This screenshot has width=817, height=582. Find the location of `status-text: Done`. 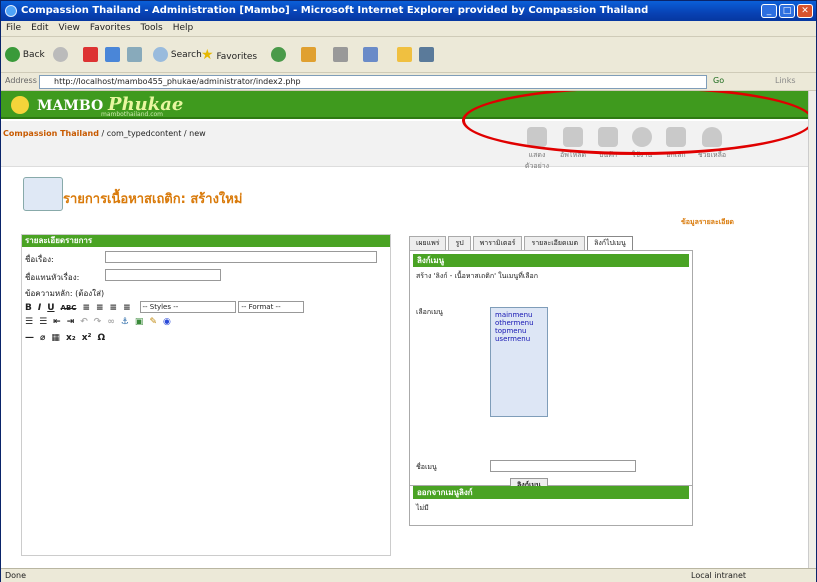

status-text: Done is located at coordinates (16, 575).